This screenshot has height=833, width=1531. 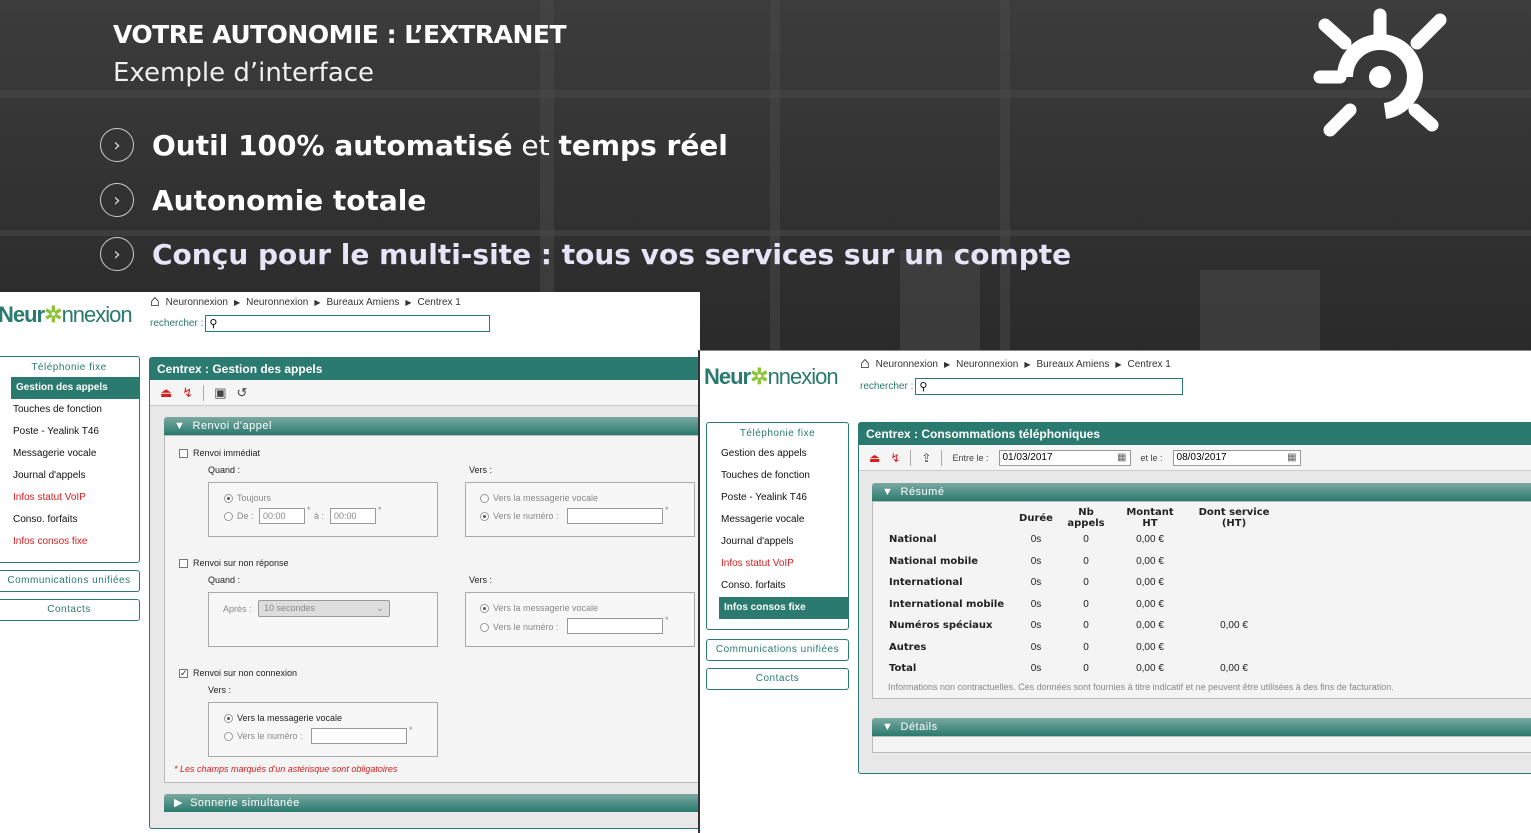 I want to click on brand-text-b: nnexion, so click(x=803, y=376).